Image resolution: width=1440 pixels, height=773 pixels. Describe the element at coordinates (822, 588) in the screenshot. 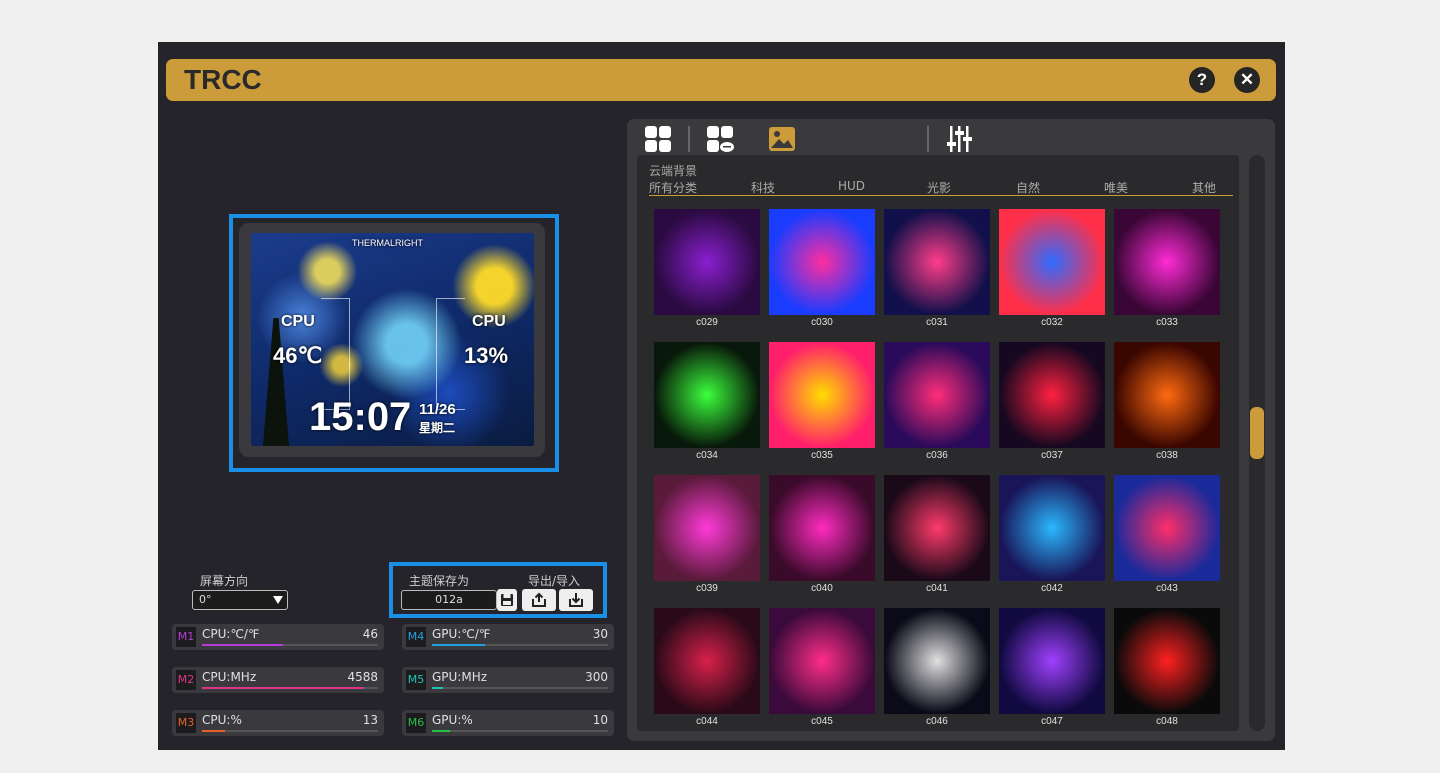

I see `thumbnail-label: c040` at that location.